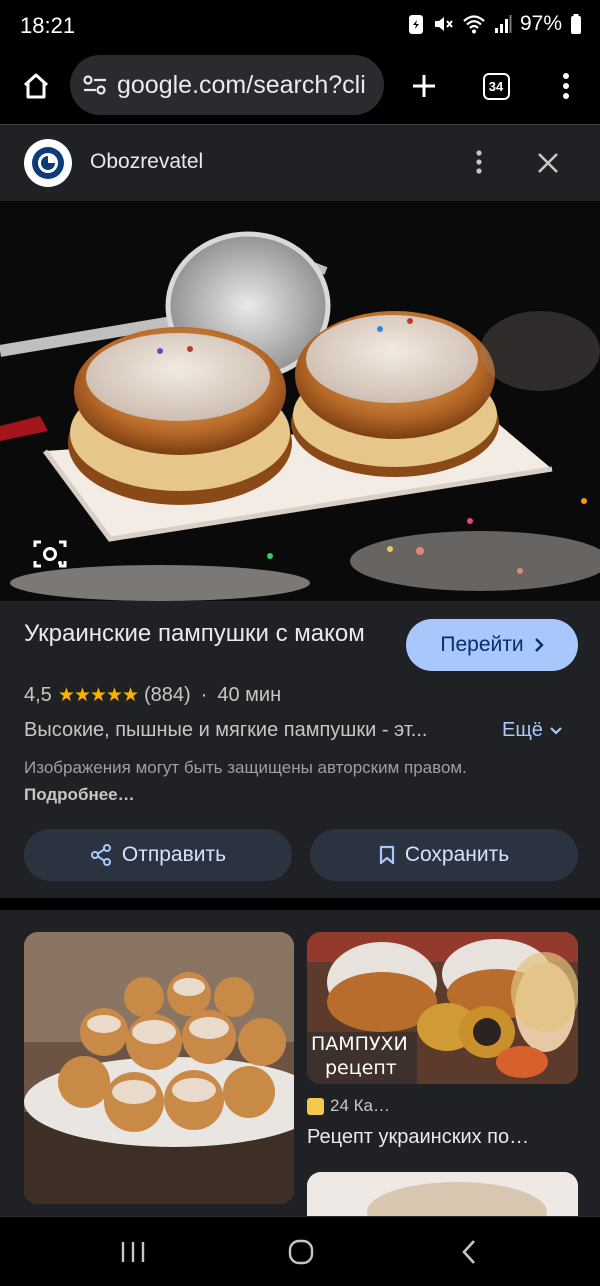 This screenshot has width=600, height=1286. Describe the element at coordinates (576, 24) in the screenshot. I see `battery-icon` at that location.